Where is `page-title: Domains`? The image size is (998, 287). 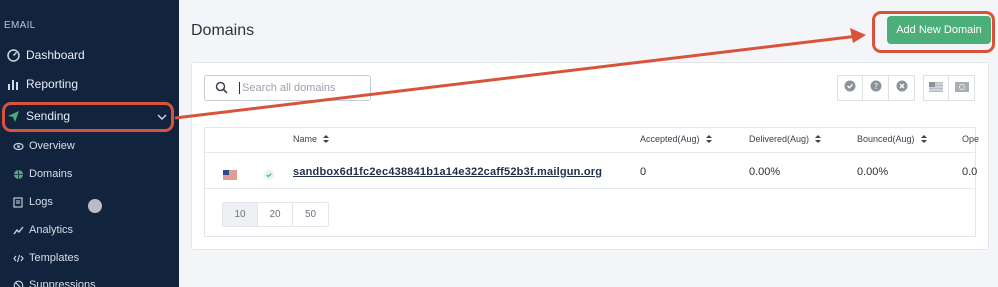 page-title: Domains is located at coordinates (223, 30).